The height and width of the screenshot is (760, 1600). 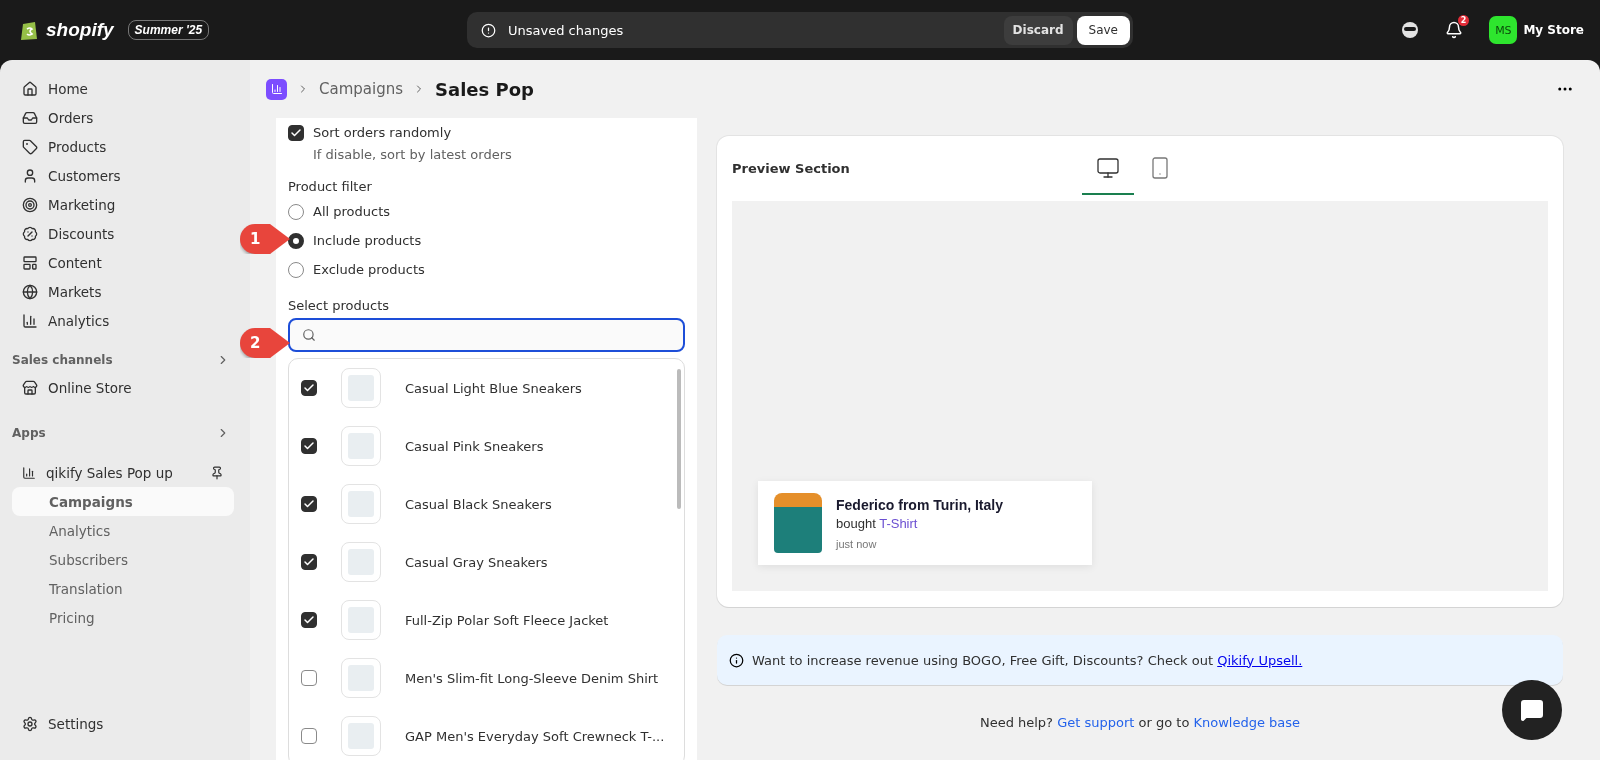 I want to click on home-icon, so click(x=30, y=88).